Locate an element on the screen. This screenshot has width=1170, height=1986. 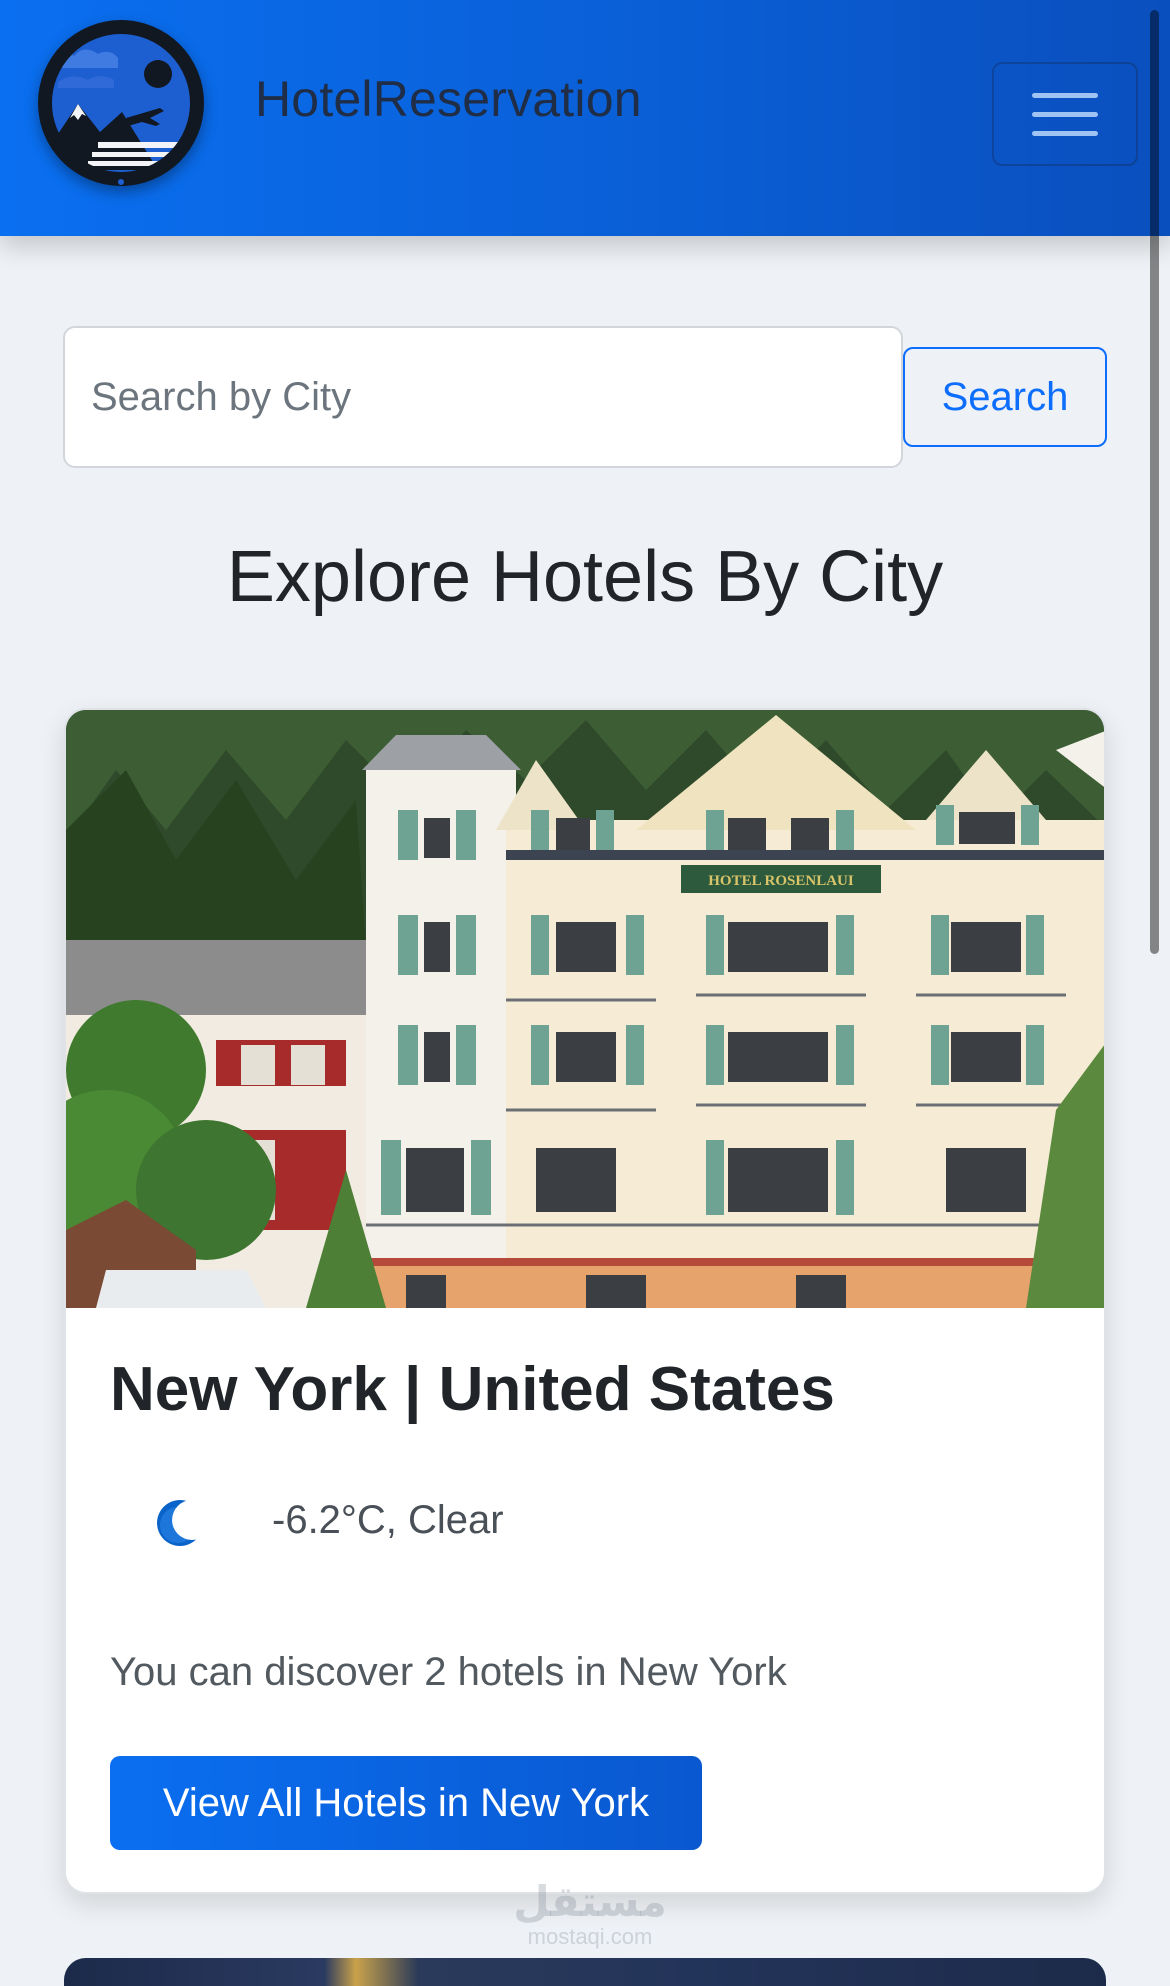
next-city-card is located at coordinates (585, 1972).